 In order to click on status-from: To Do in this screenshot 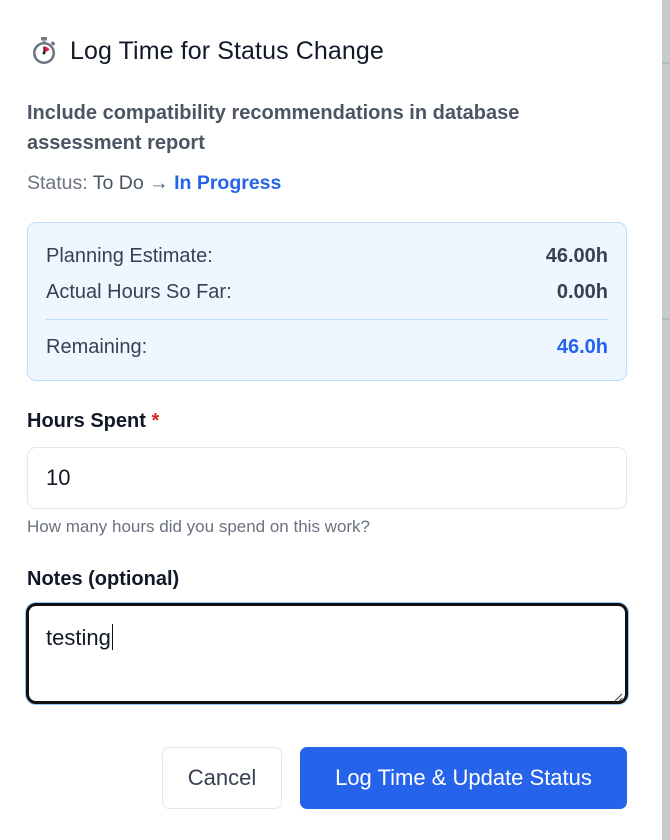, I will do `click(118, 183)`.